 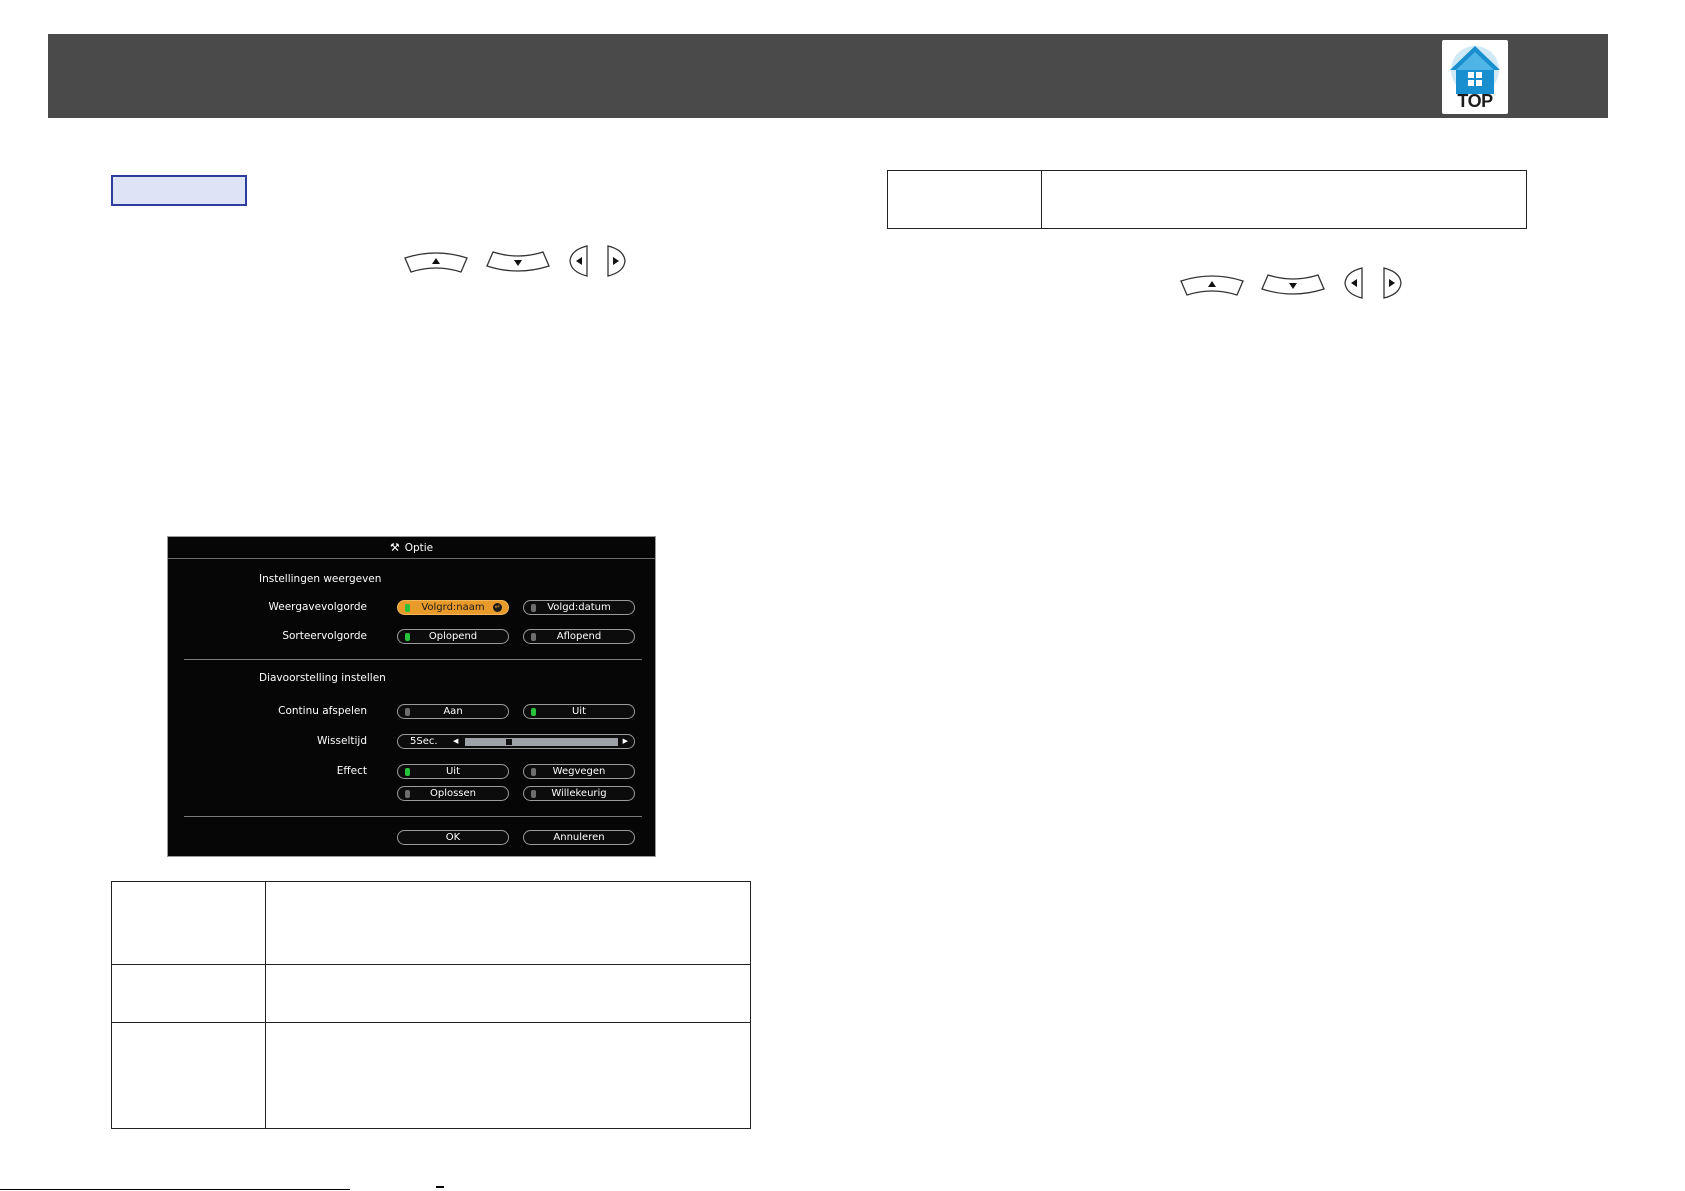 What do you see at coordinates (179, 190) in the screenshot?
I see `section-tab` at bounding box center [179, 190].